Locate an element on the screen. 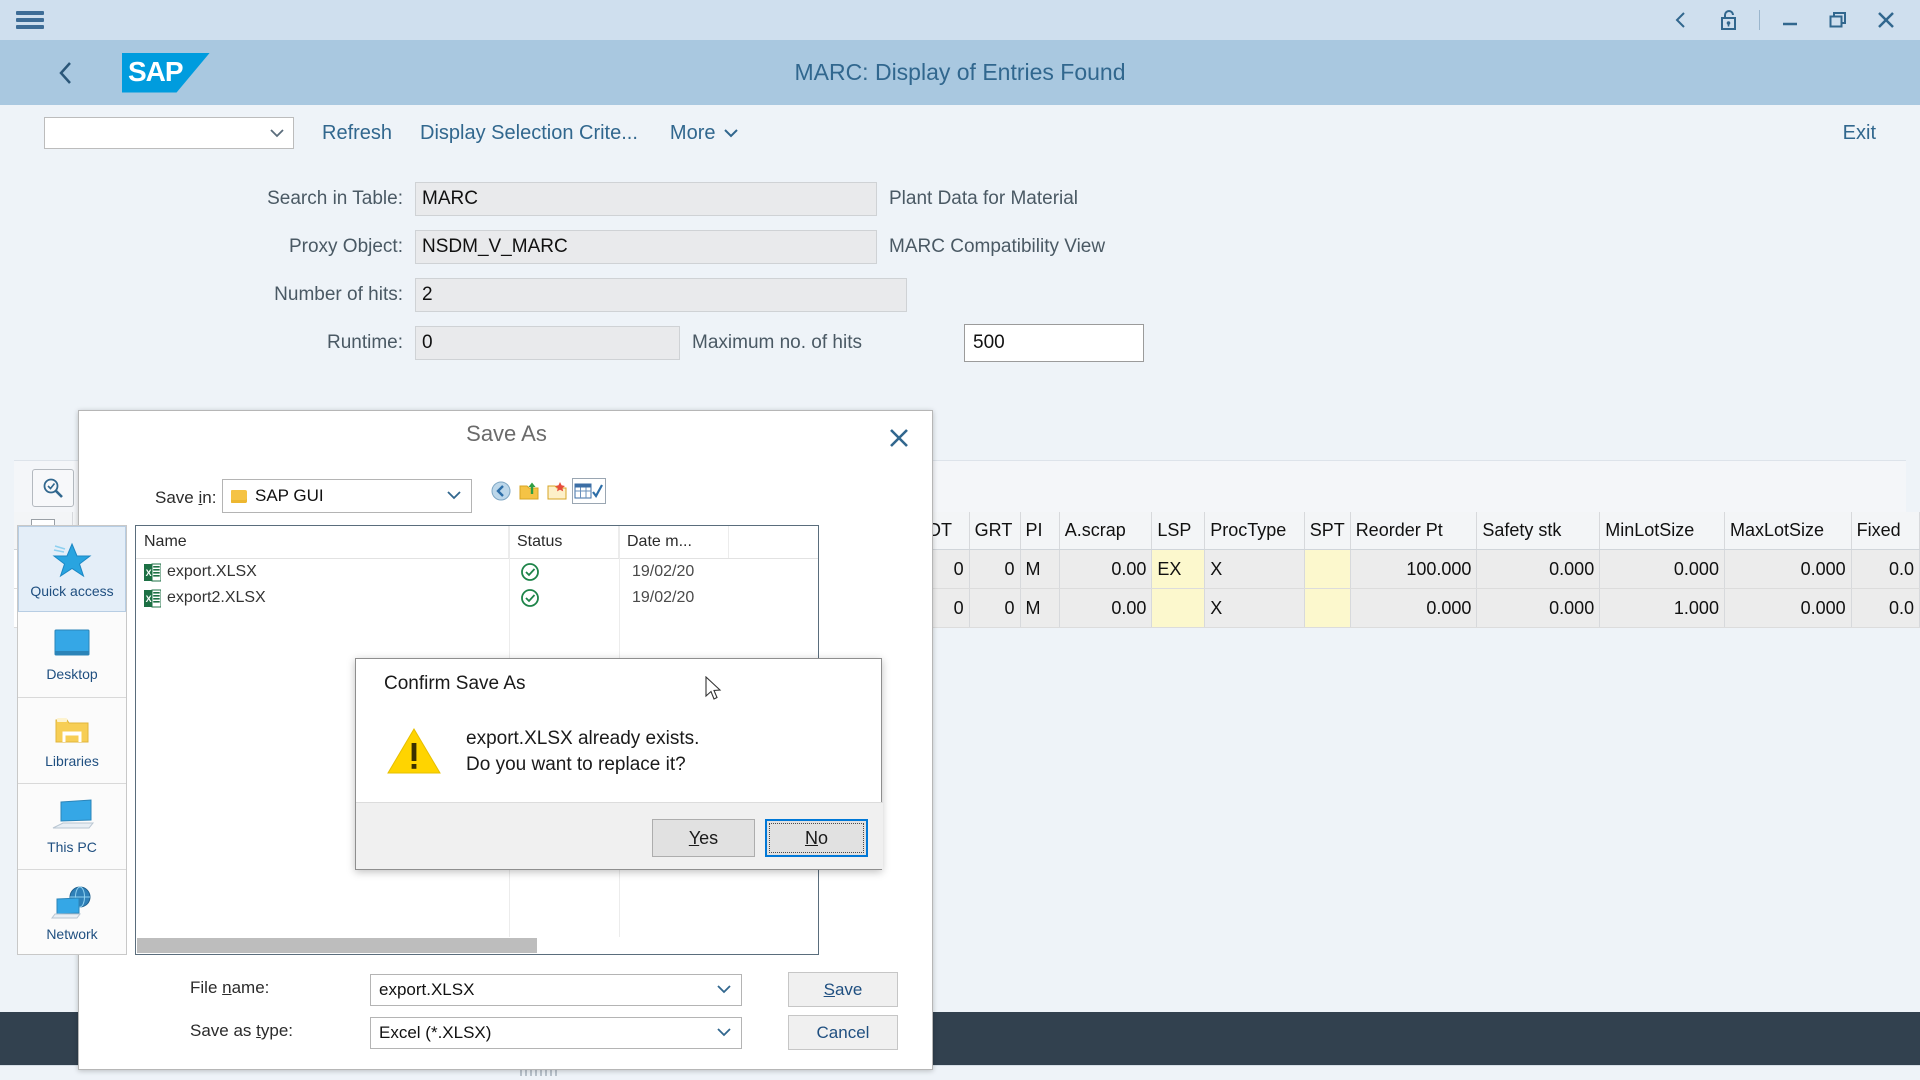  grid-col-minlotsize: MinLotSize is located at coordinates (1662, 530).